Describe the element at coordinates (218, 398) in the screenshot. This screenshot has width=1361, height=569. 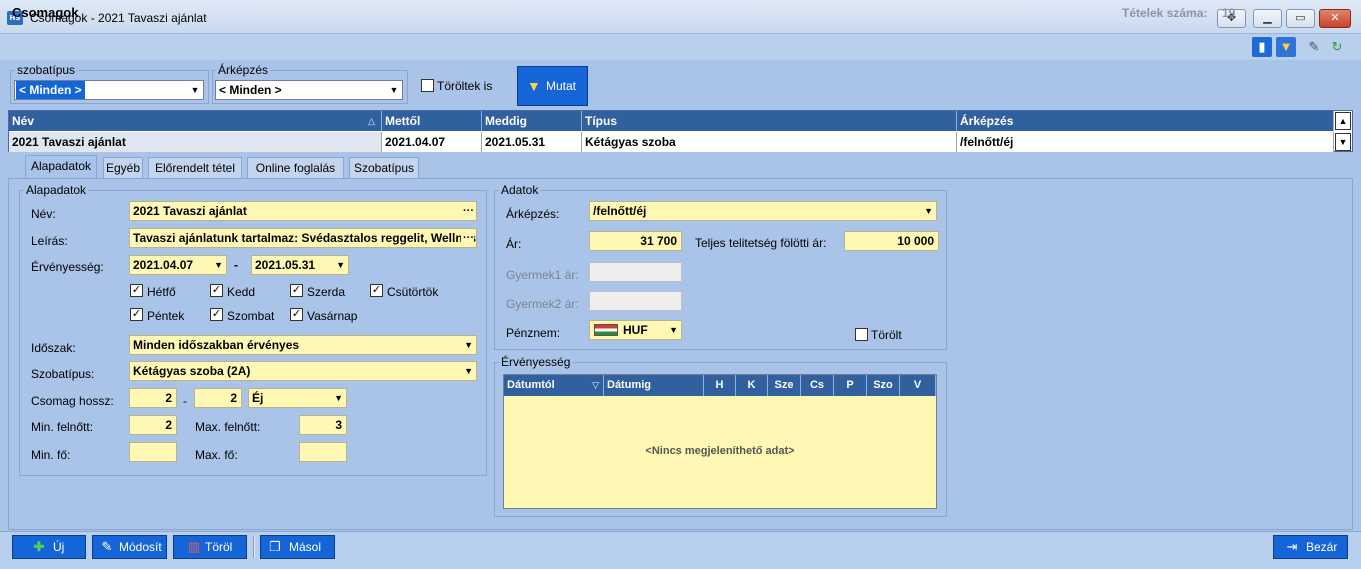
I see `package-length-to: 2` at that location.